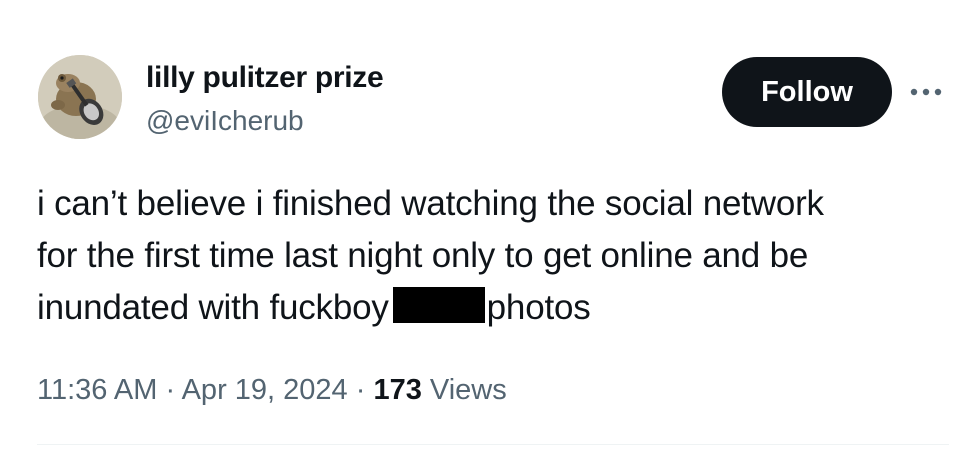 This screenshot has height=456, width=976. I want to click on tweet-text-fragment: photos, so click(538, 307).